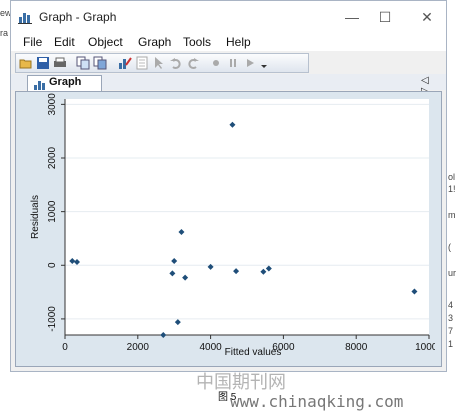 Image resolution: width=460 pixels, height=412 pixels. I want to click on pointer-icon, so click(159, 63).